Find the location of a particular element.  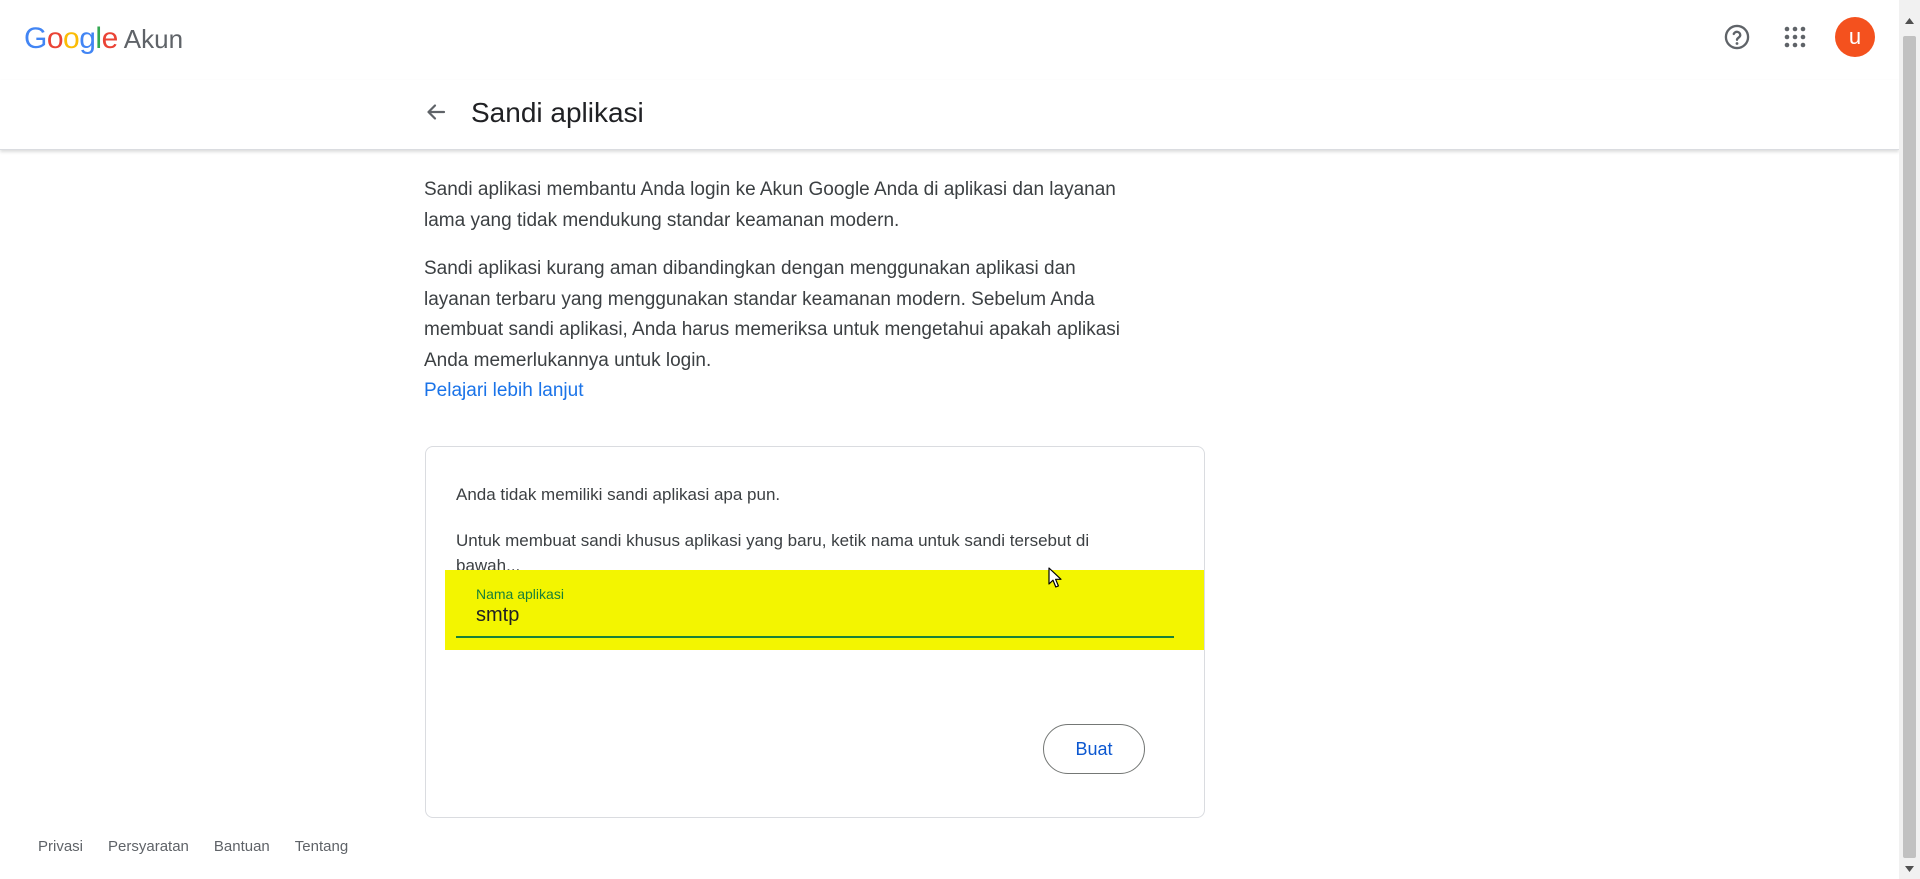

apps-button is located at coordinates (1795, 37).